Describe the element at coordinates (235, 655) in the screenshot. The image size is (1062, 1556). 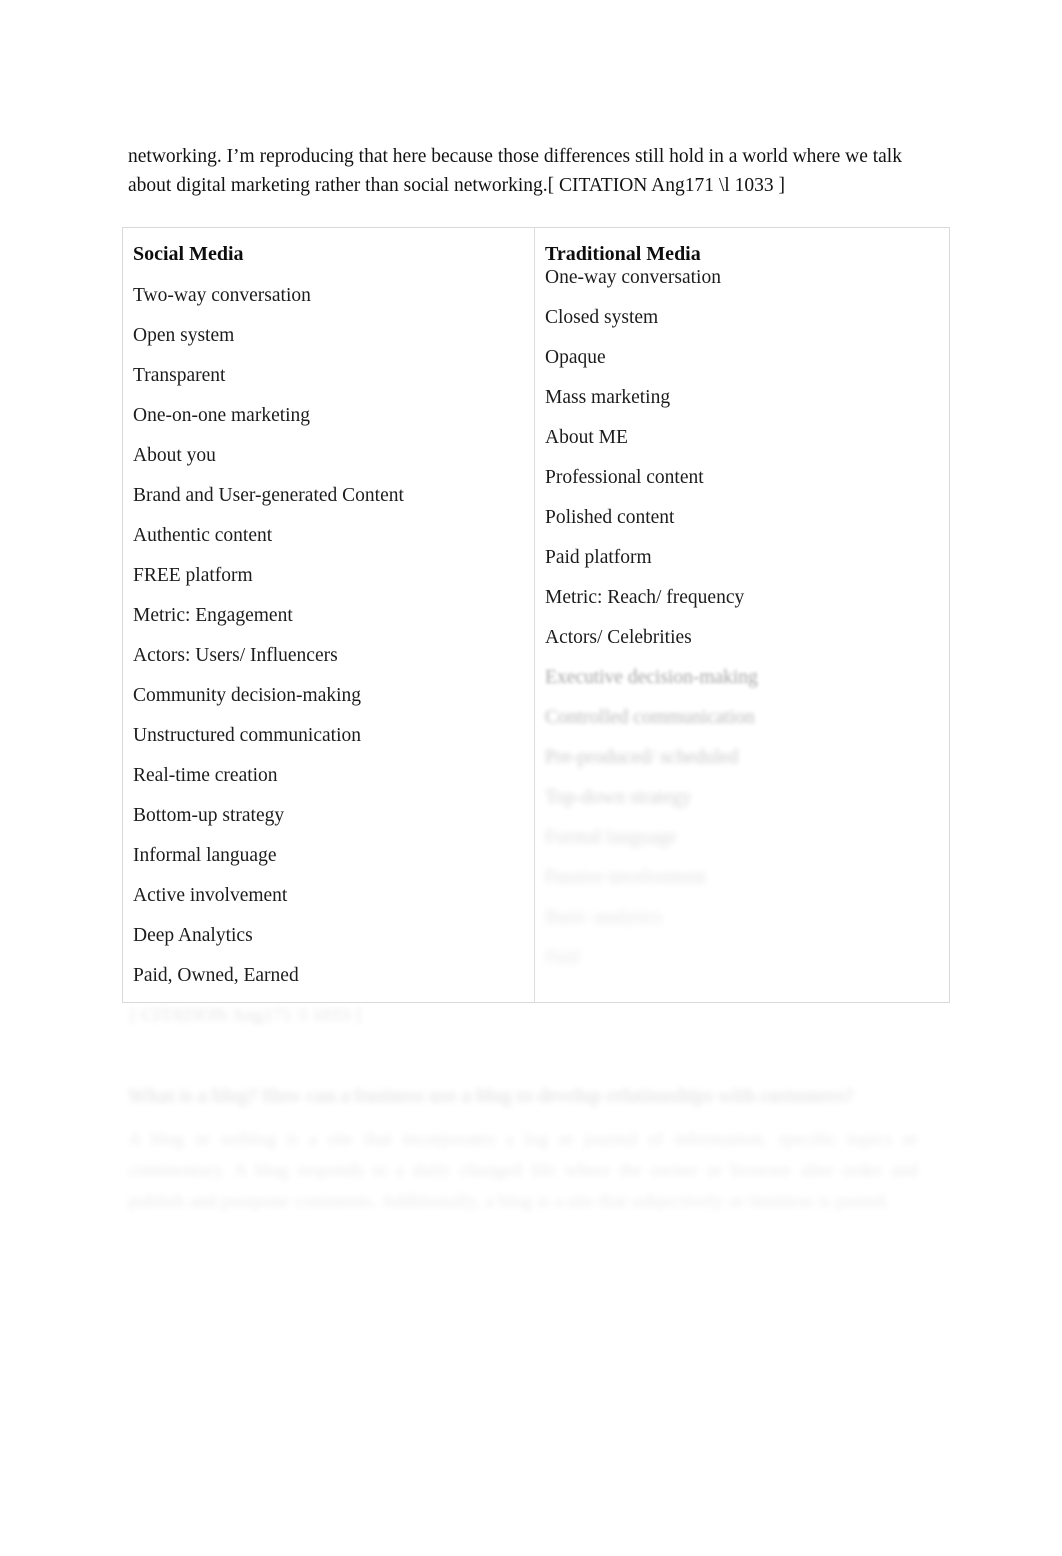
I see `list-item: Actors: Users/ Influencers` at that location.